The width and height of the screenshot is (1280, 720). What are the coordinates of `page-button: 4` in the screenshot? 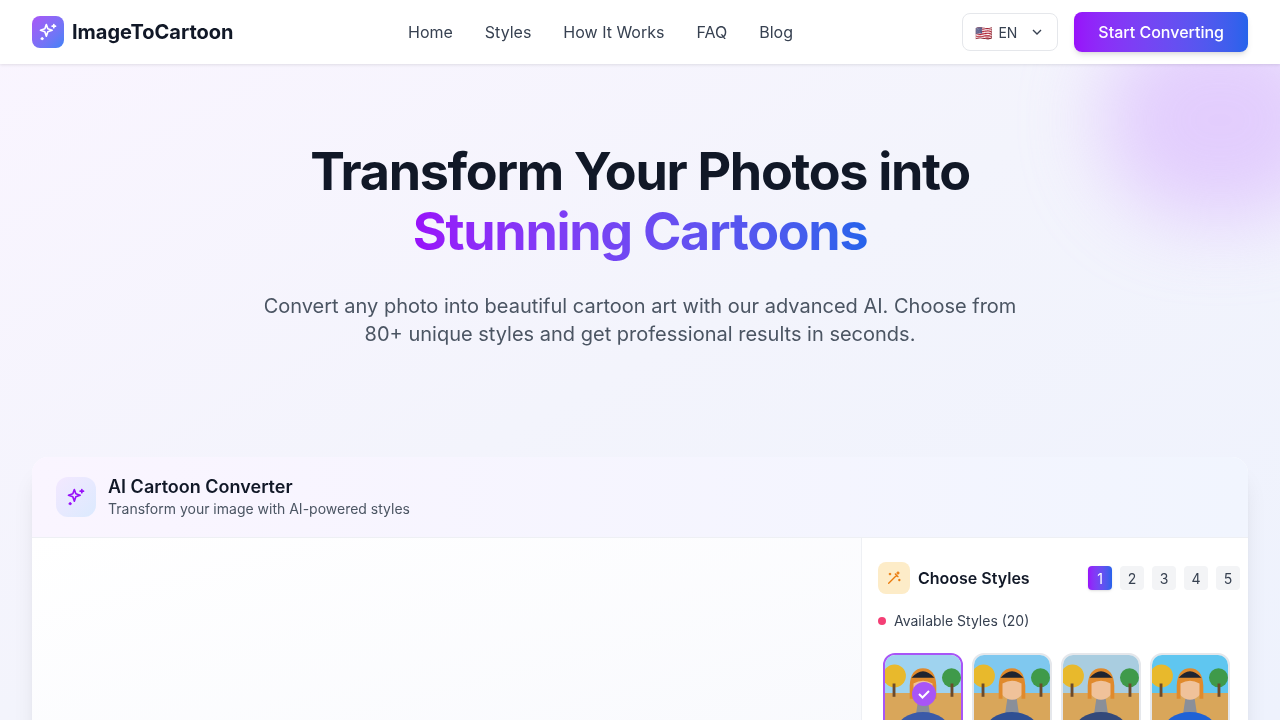 It's located at (1196, 578).